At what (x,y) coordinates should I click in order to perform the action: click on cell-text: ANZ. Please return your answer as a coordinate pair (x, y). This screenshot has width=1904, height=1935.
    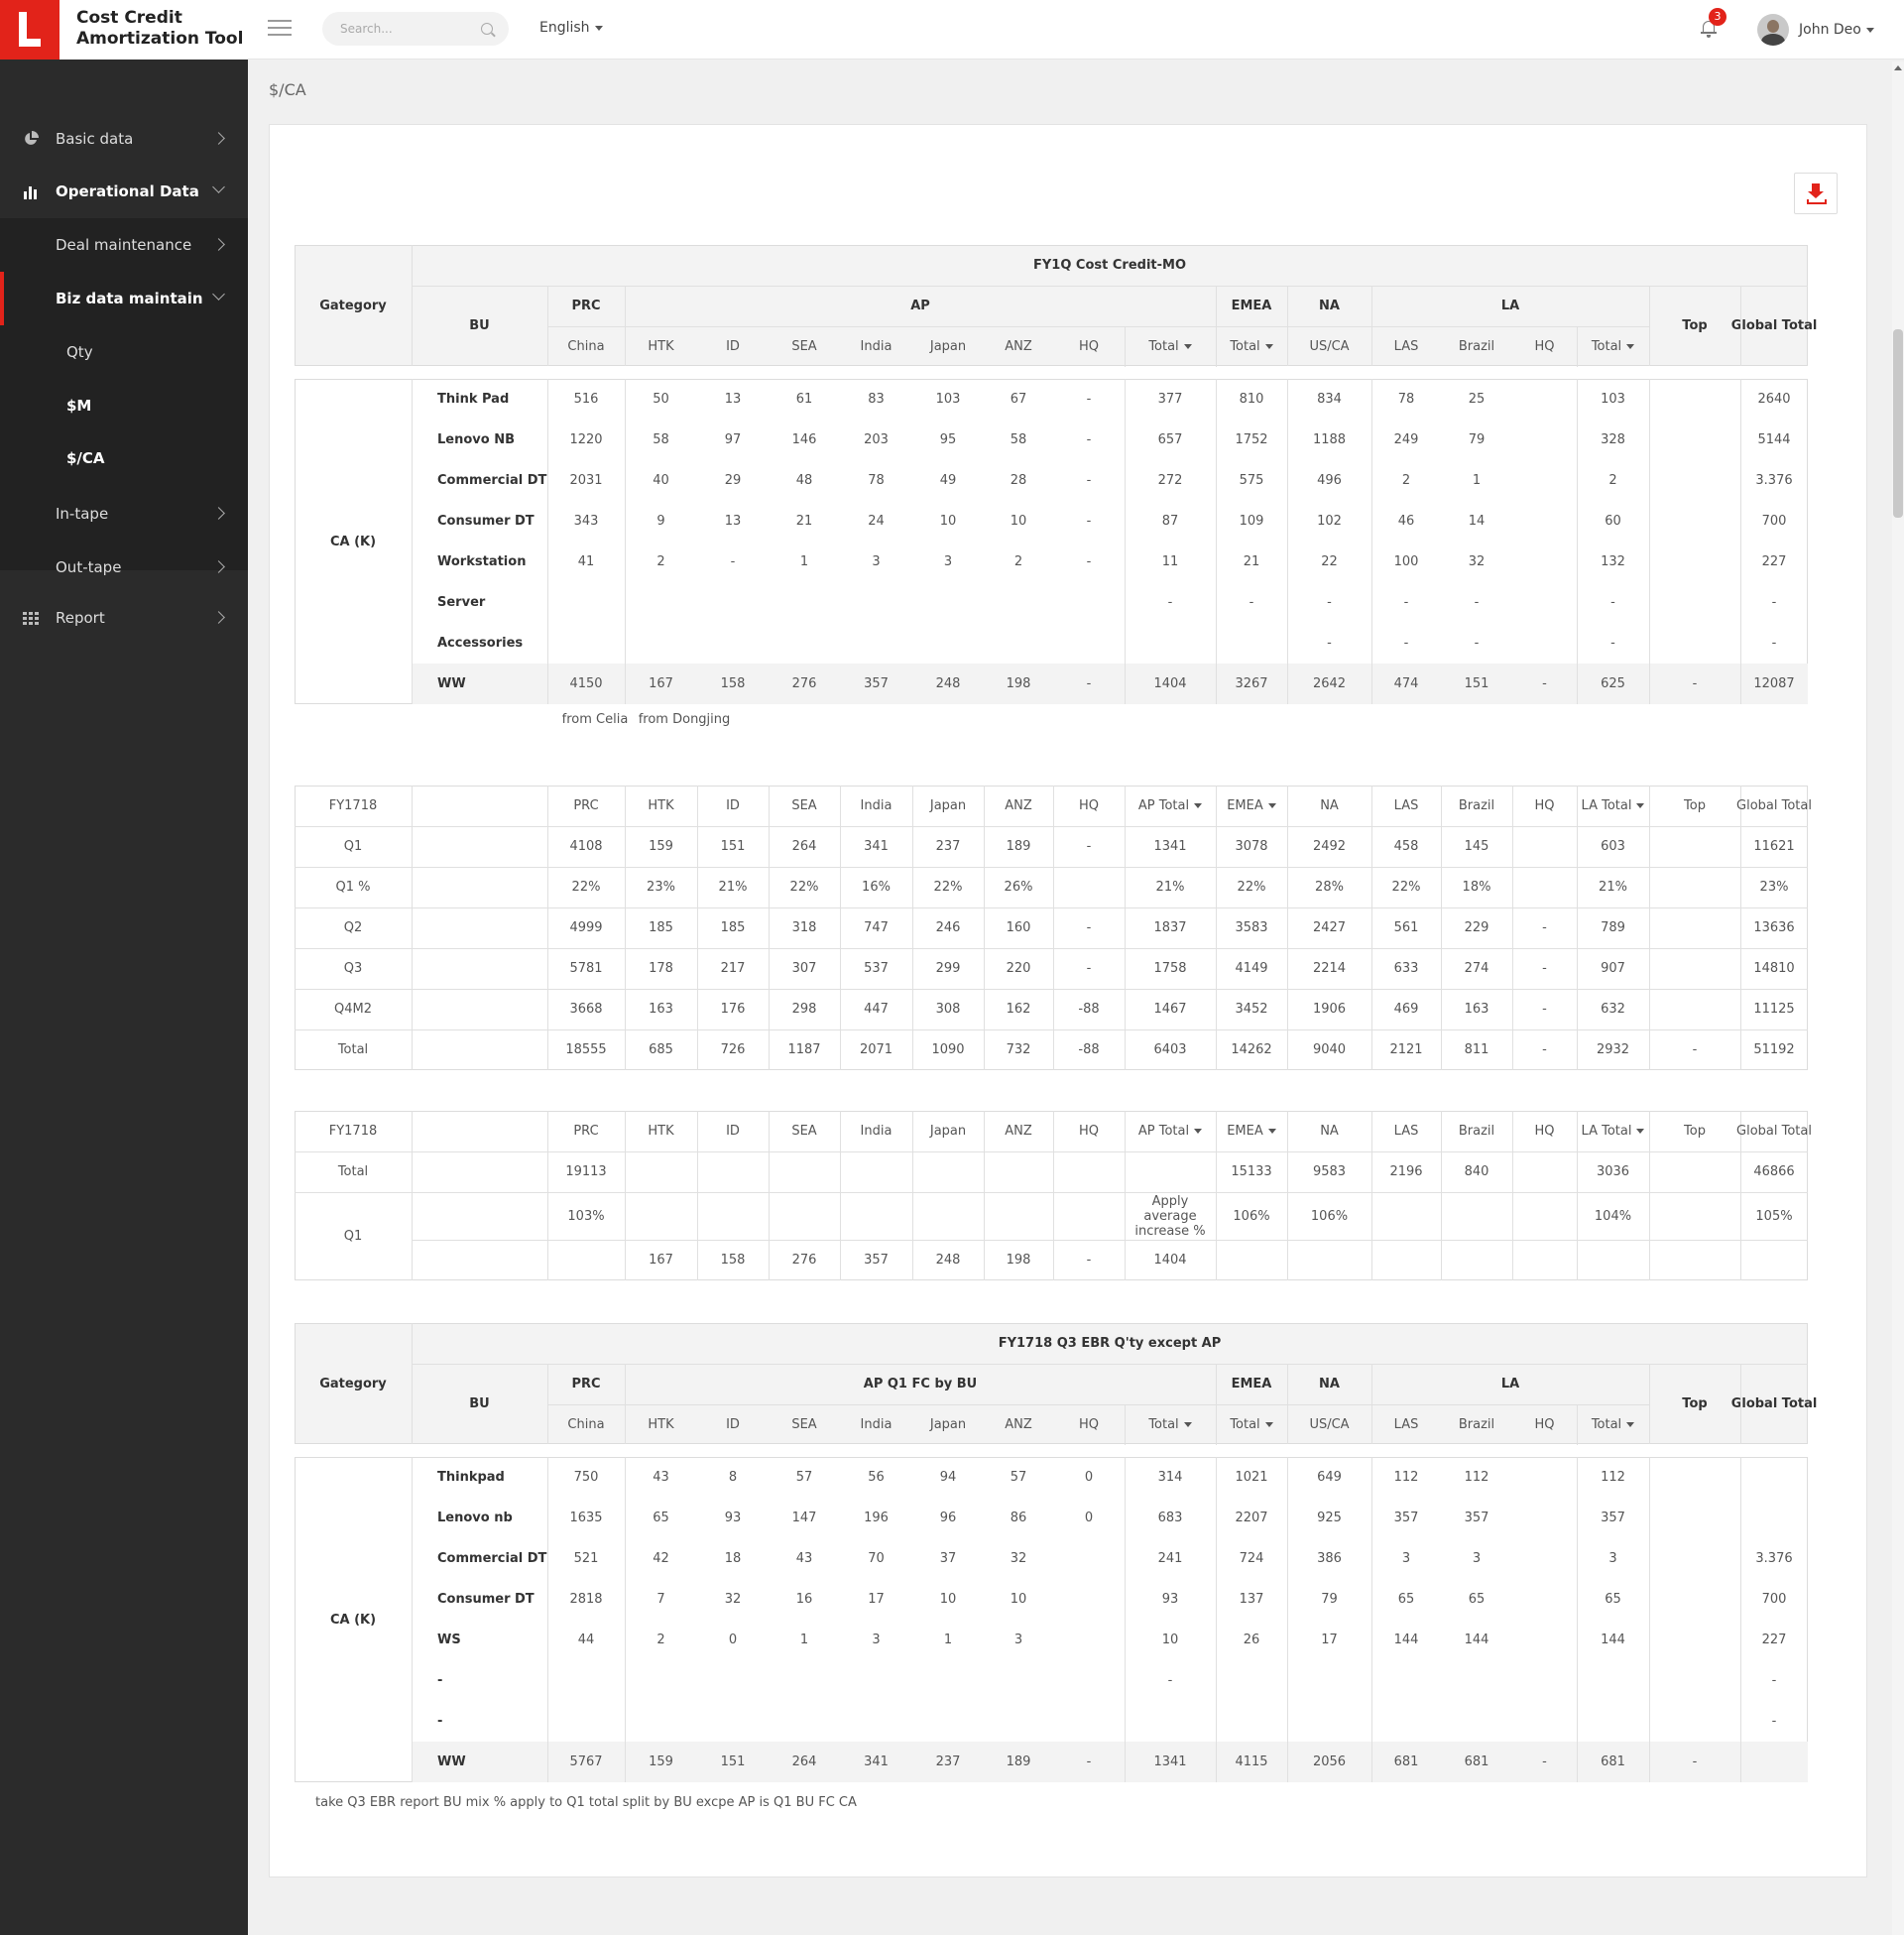
    Looking at the image, I should click on (1018, 1425).